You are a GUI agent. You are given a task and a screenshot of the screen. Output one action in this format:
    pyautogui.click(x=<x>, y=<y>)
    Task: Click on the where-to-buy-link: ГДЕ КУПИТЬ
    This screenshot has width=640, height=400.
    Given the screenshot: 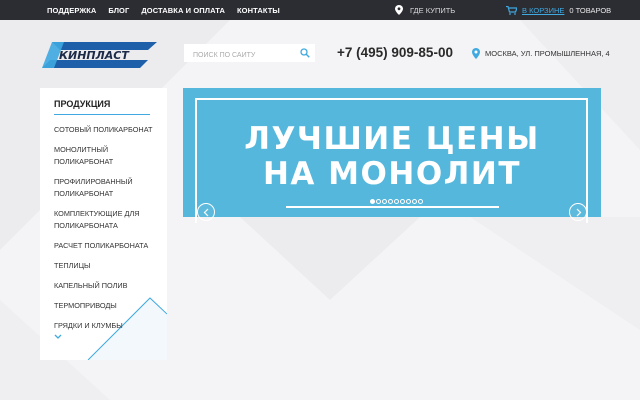 What is the action you would take?
    pyautogui.click(x=425, y=10)
    